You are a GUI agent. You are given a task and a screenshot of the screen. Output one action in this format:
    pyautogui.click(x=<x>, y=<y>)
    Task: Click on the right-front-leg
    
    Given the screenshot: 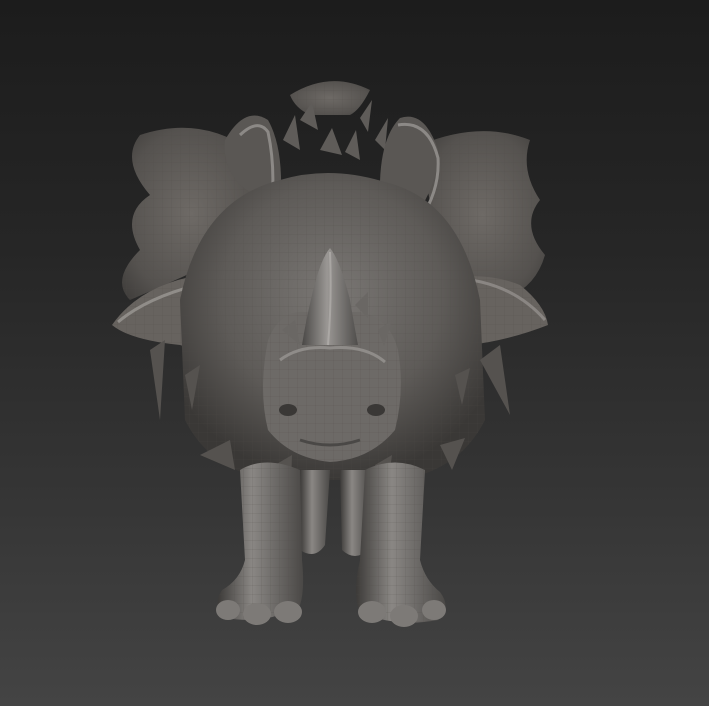 What is the action you would take?
    pyautogui.click(x=401, y=544)
    